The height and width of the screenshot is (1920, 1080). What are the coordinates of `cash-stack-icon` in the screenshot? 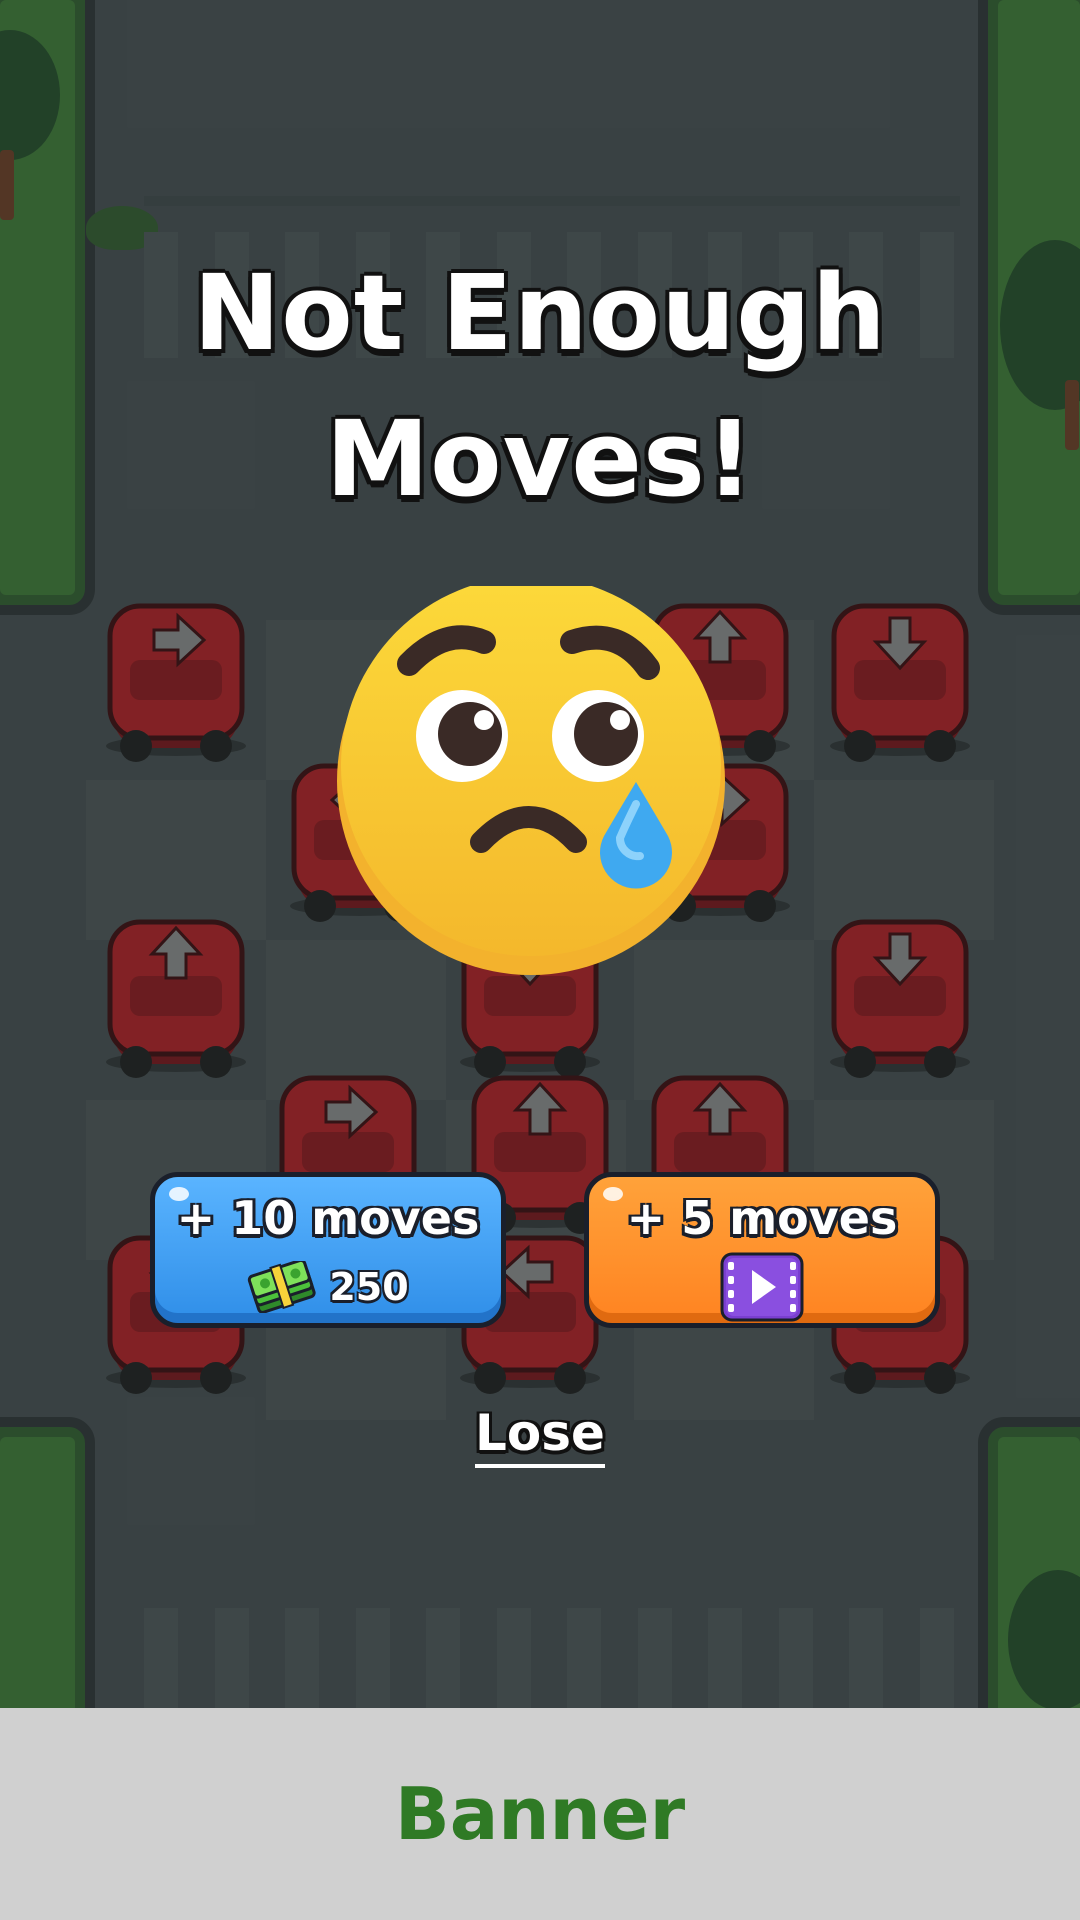 It's located at (282, 1287).